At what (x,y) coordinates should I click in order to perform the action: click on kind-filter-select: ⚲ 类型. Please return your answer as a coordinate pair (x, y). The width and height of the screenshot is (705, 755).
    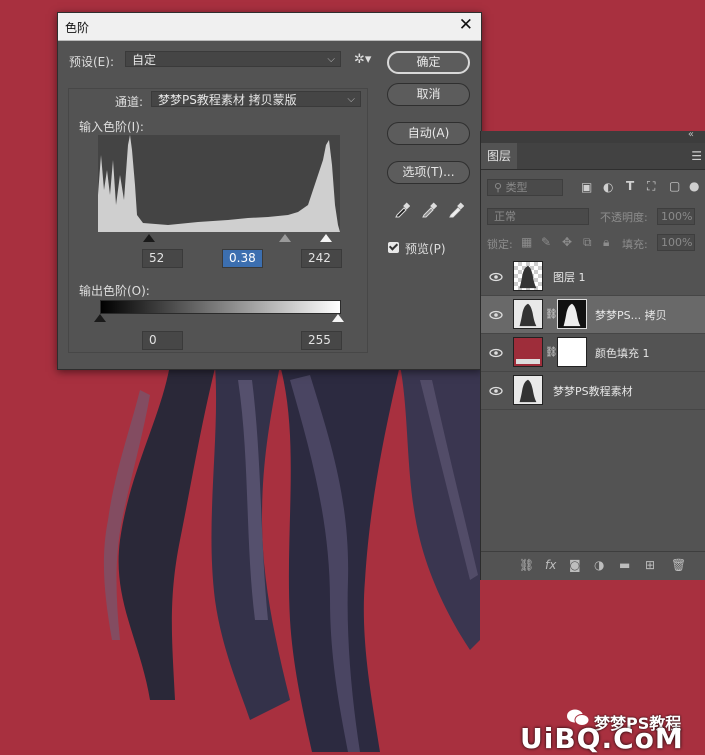
    Looking at the image, I should click on (525, 187).